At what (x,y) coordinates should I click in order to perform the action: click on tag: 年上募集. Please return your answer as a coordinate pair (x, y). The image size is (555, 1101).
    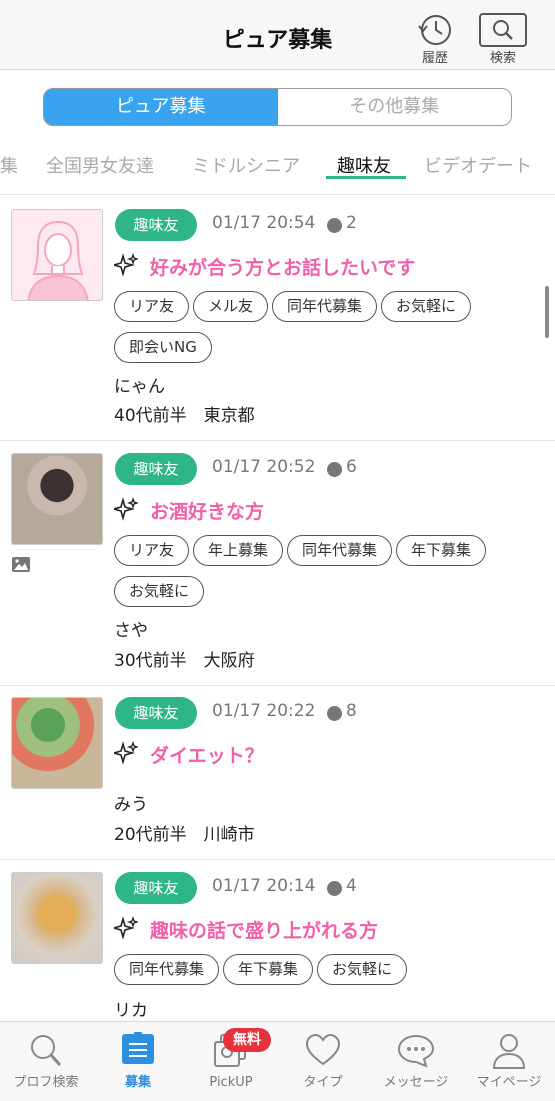
    Looking at the image, I should click on (238, 550).